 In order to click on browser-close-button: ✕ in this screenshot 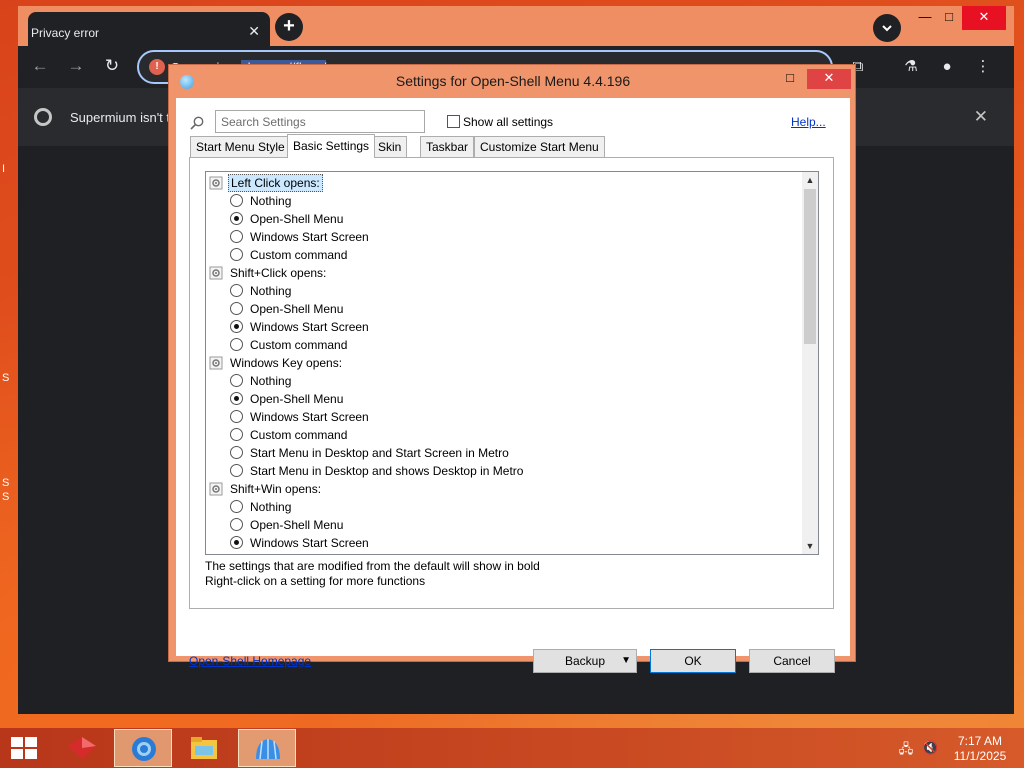, I will do `click(984, 18)`.